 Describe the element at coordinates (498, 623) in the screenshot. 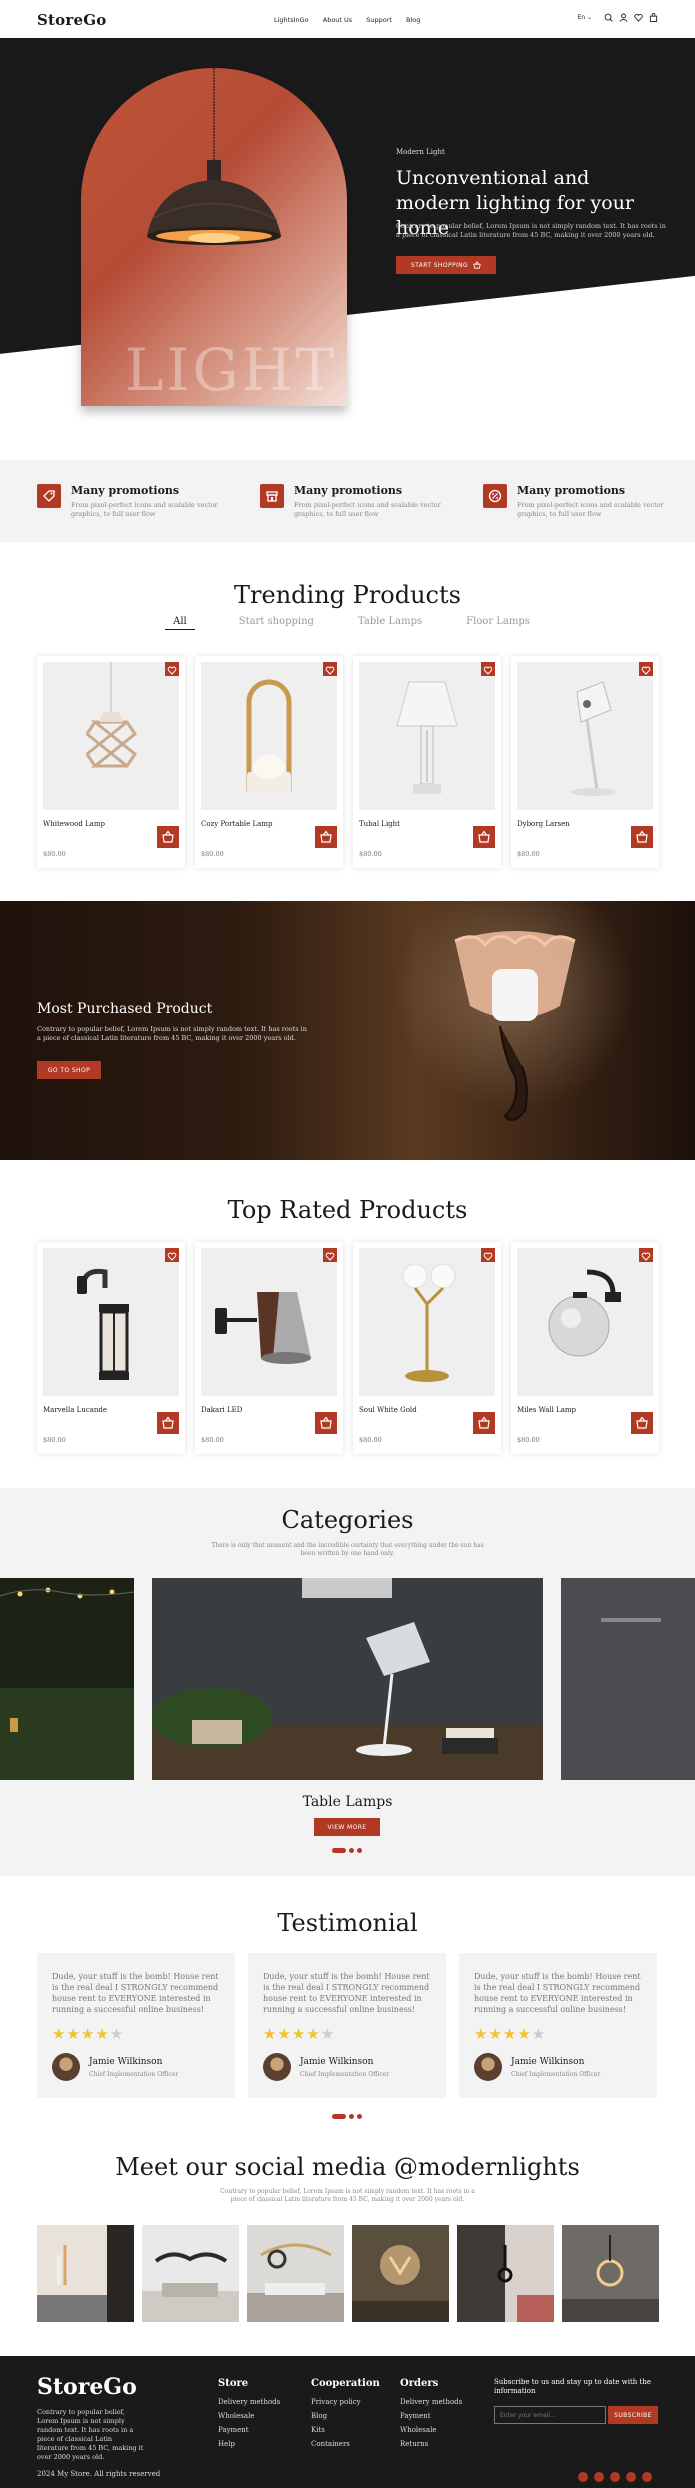

I see `tab-floor-lamps: Floor Lamps` at that location.